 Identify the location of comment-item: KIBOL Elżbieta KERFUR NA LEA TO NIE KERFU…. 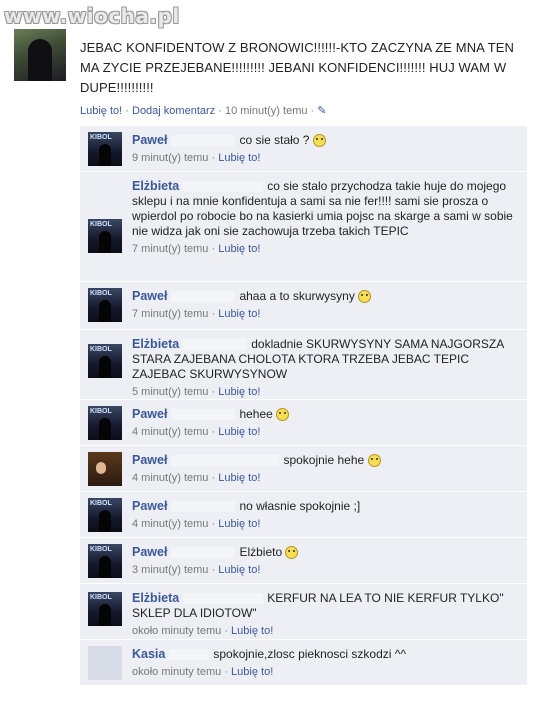
(303, 611).